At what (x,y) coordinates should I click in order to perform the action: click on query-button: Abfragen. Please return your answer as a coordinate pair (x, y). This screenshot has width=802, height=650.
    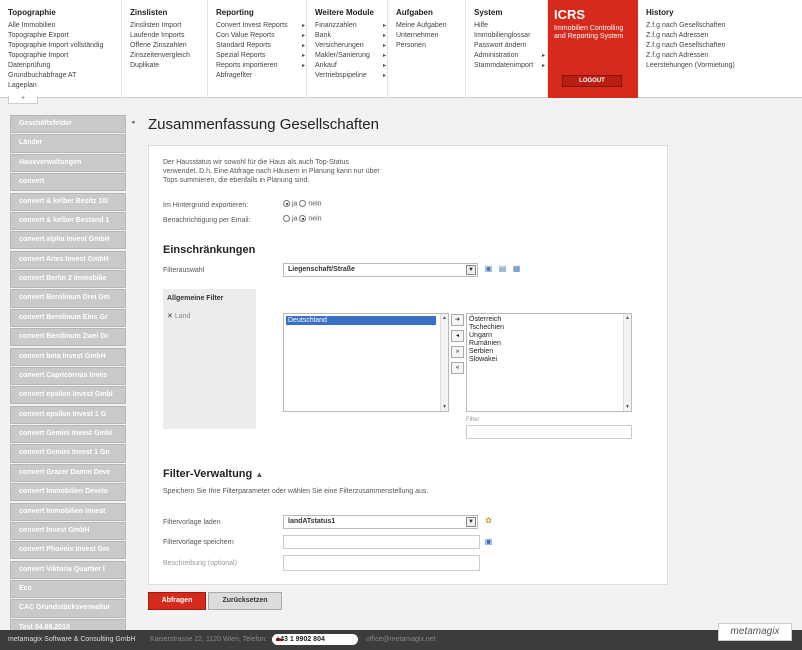
    Looking at the image, I should click on (177, 601).